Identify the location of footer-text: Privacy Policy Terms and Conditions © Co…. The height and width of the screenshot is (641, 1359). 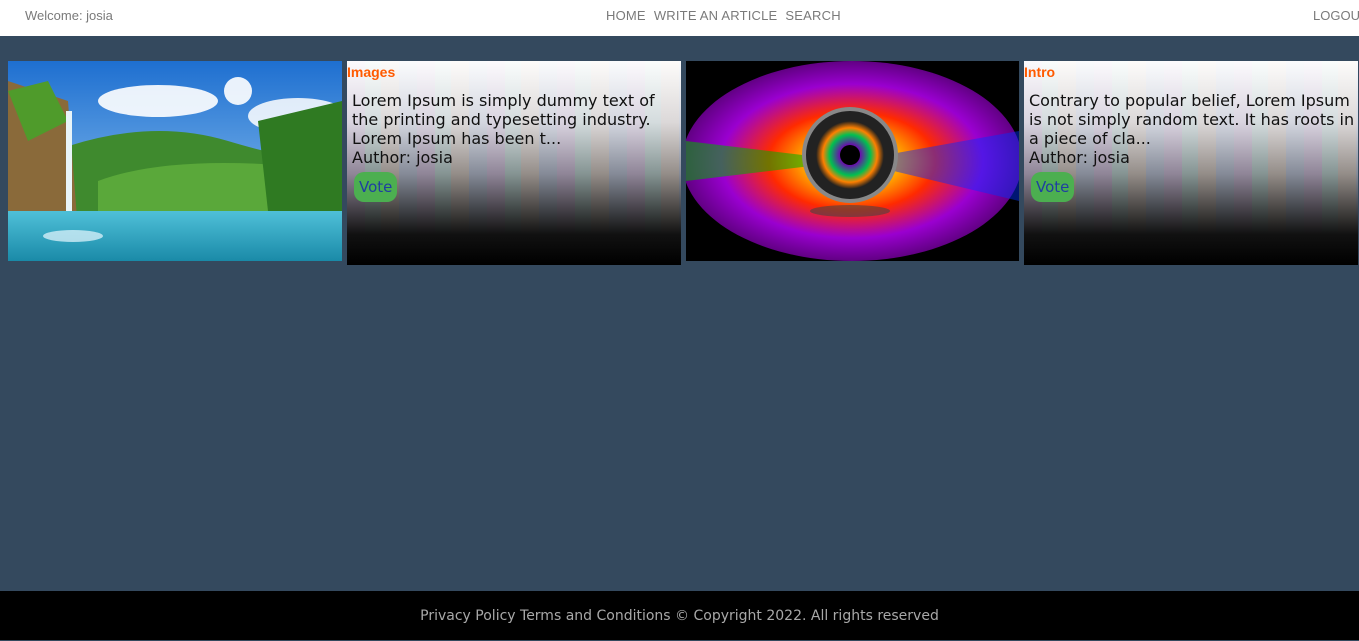
(679, 616).